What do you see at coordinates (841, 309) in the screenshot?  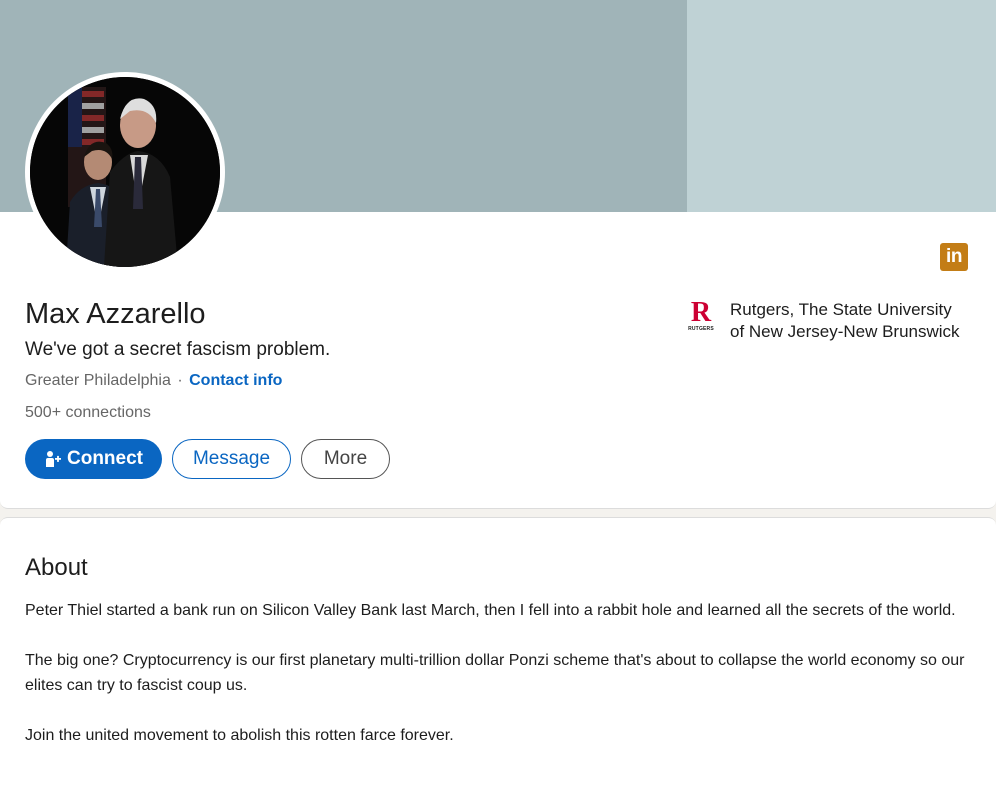 I see `school-name-line1: Rutgers, The State University` at bounding box center [841, 309].